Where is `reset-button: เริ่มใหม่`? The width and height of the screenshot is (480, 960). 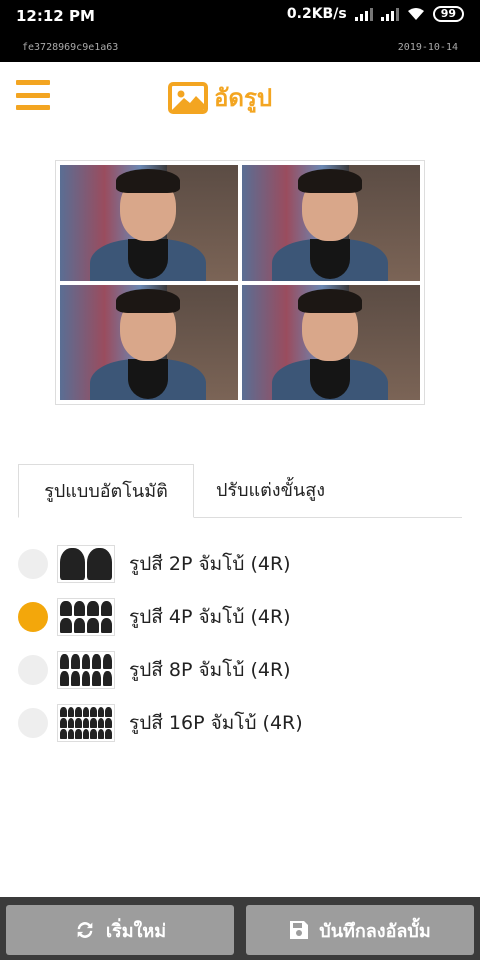 reset-button: เริ่มใหม่ is located at coordinates (120, 930).